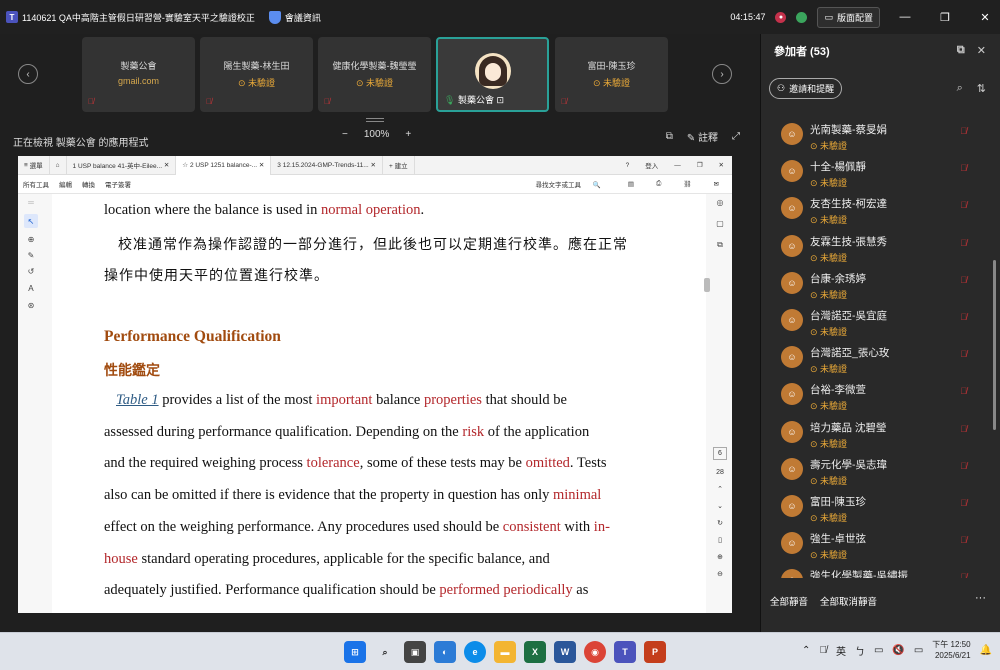  What do you see at coordinates (881, 396) in the screenshot?
I see `participant-row: ☺ 台裕-李微萱 ⊙ 未驗證 🎙̸` at bounding box center [881, 396].